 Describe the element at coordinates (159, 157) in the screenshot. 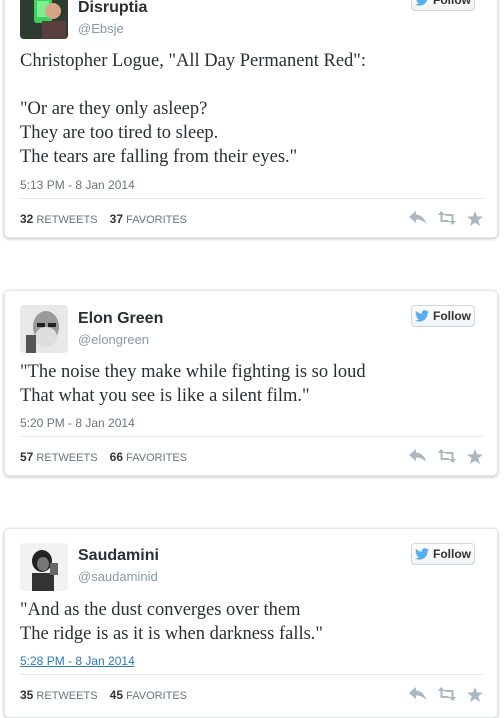

I see `tweet-line: The tears are falling from their eyes."` at that location.